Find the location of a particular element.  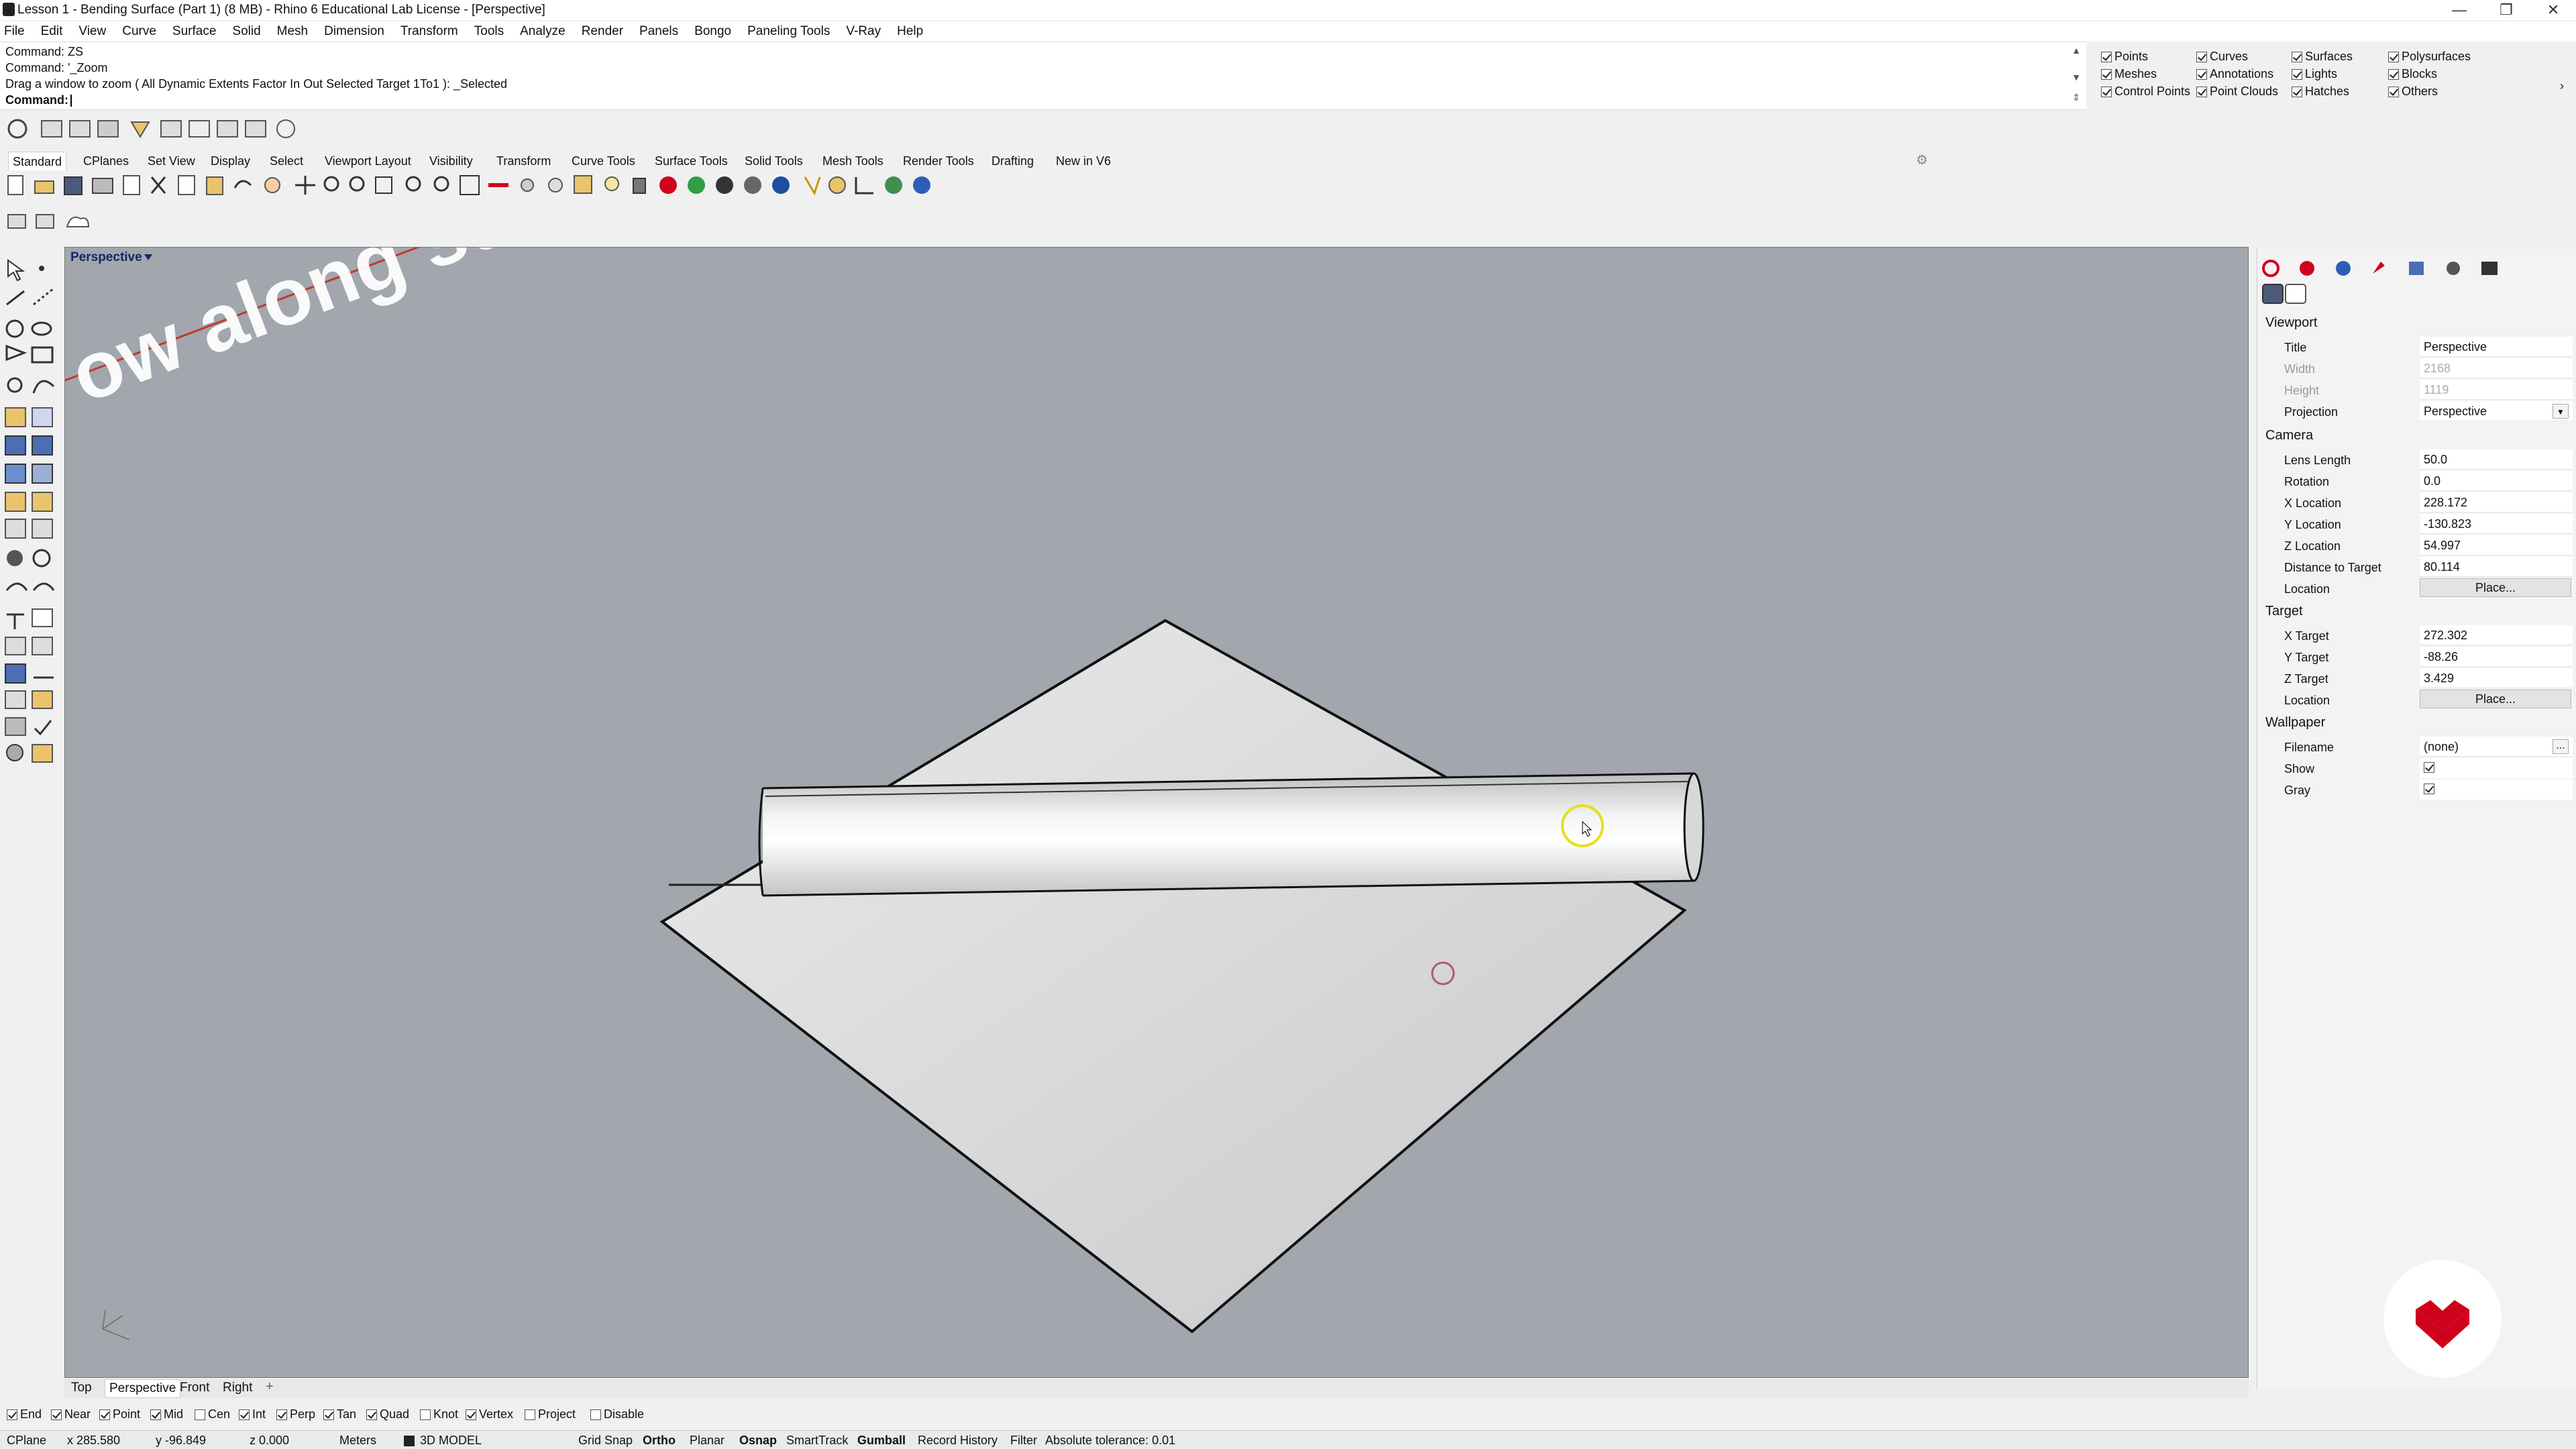

status-layer: 3D MODEL is located at coordinates (451, 1441).